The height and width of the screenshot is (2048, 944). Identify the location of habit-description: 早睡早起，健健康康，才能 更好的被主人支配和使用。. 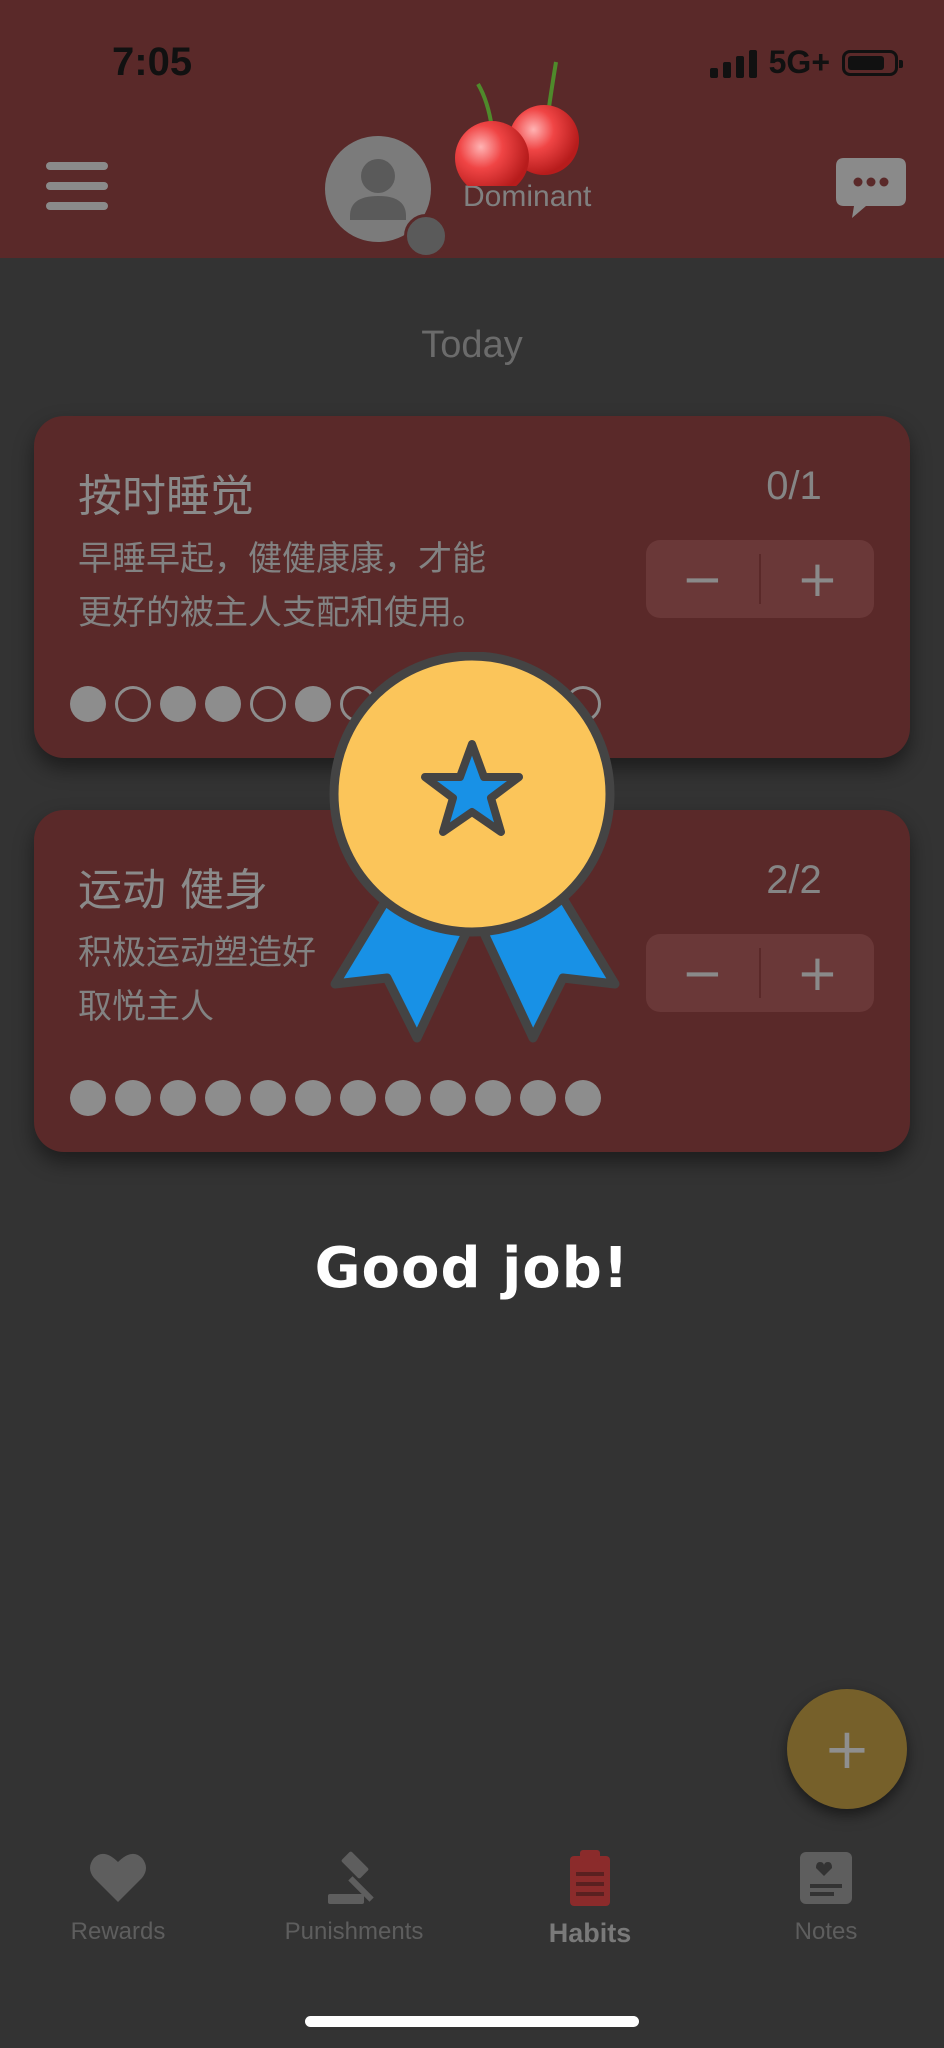
(338, 586).